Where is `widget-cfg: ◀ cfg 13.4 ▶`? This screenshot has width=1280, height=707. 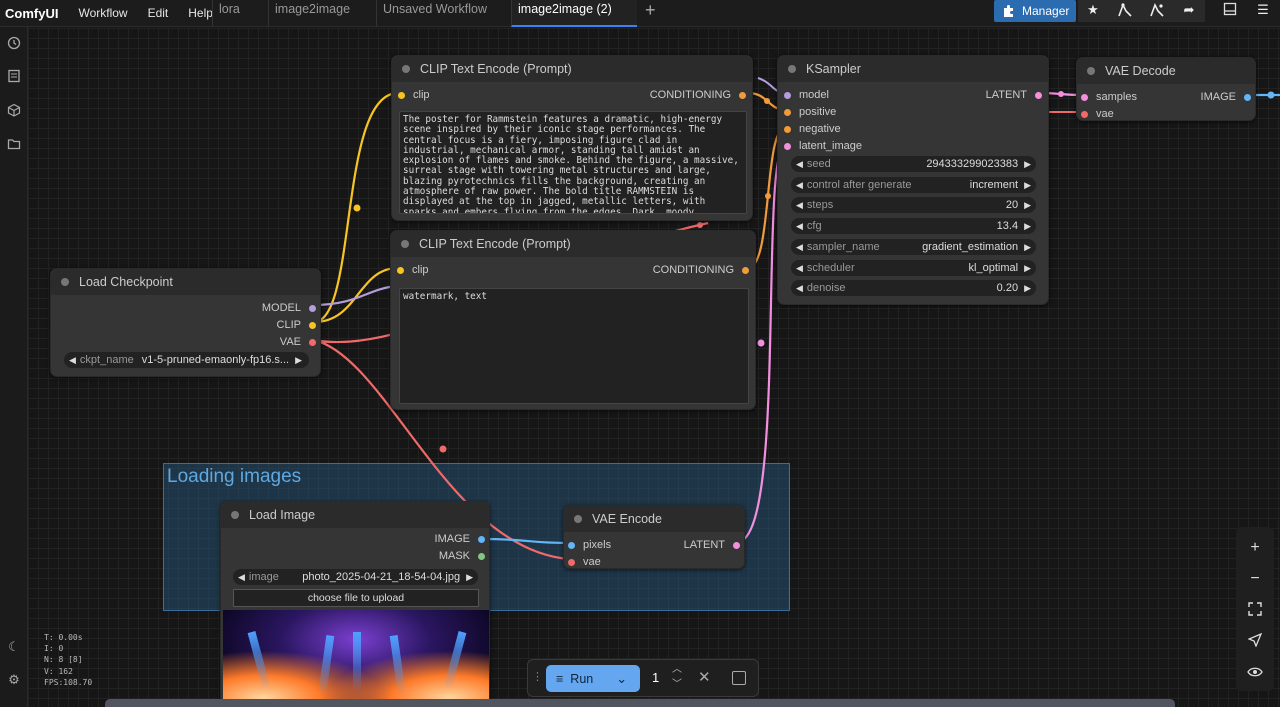 widget-cfg: ◀ cfg 13.4 ▶ is located at coordinates (913, 226).